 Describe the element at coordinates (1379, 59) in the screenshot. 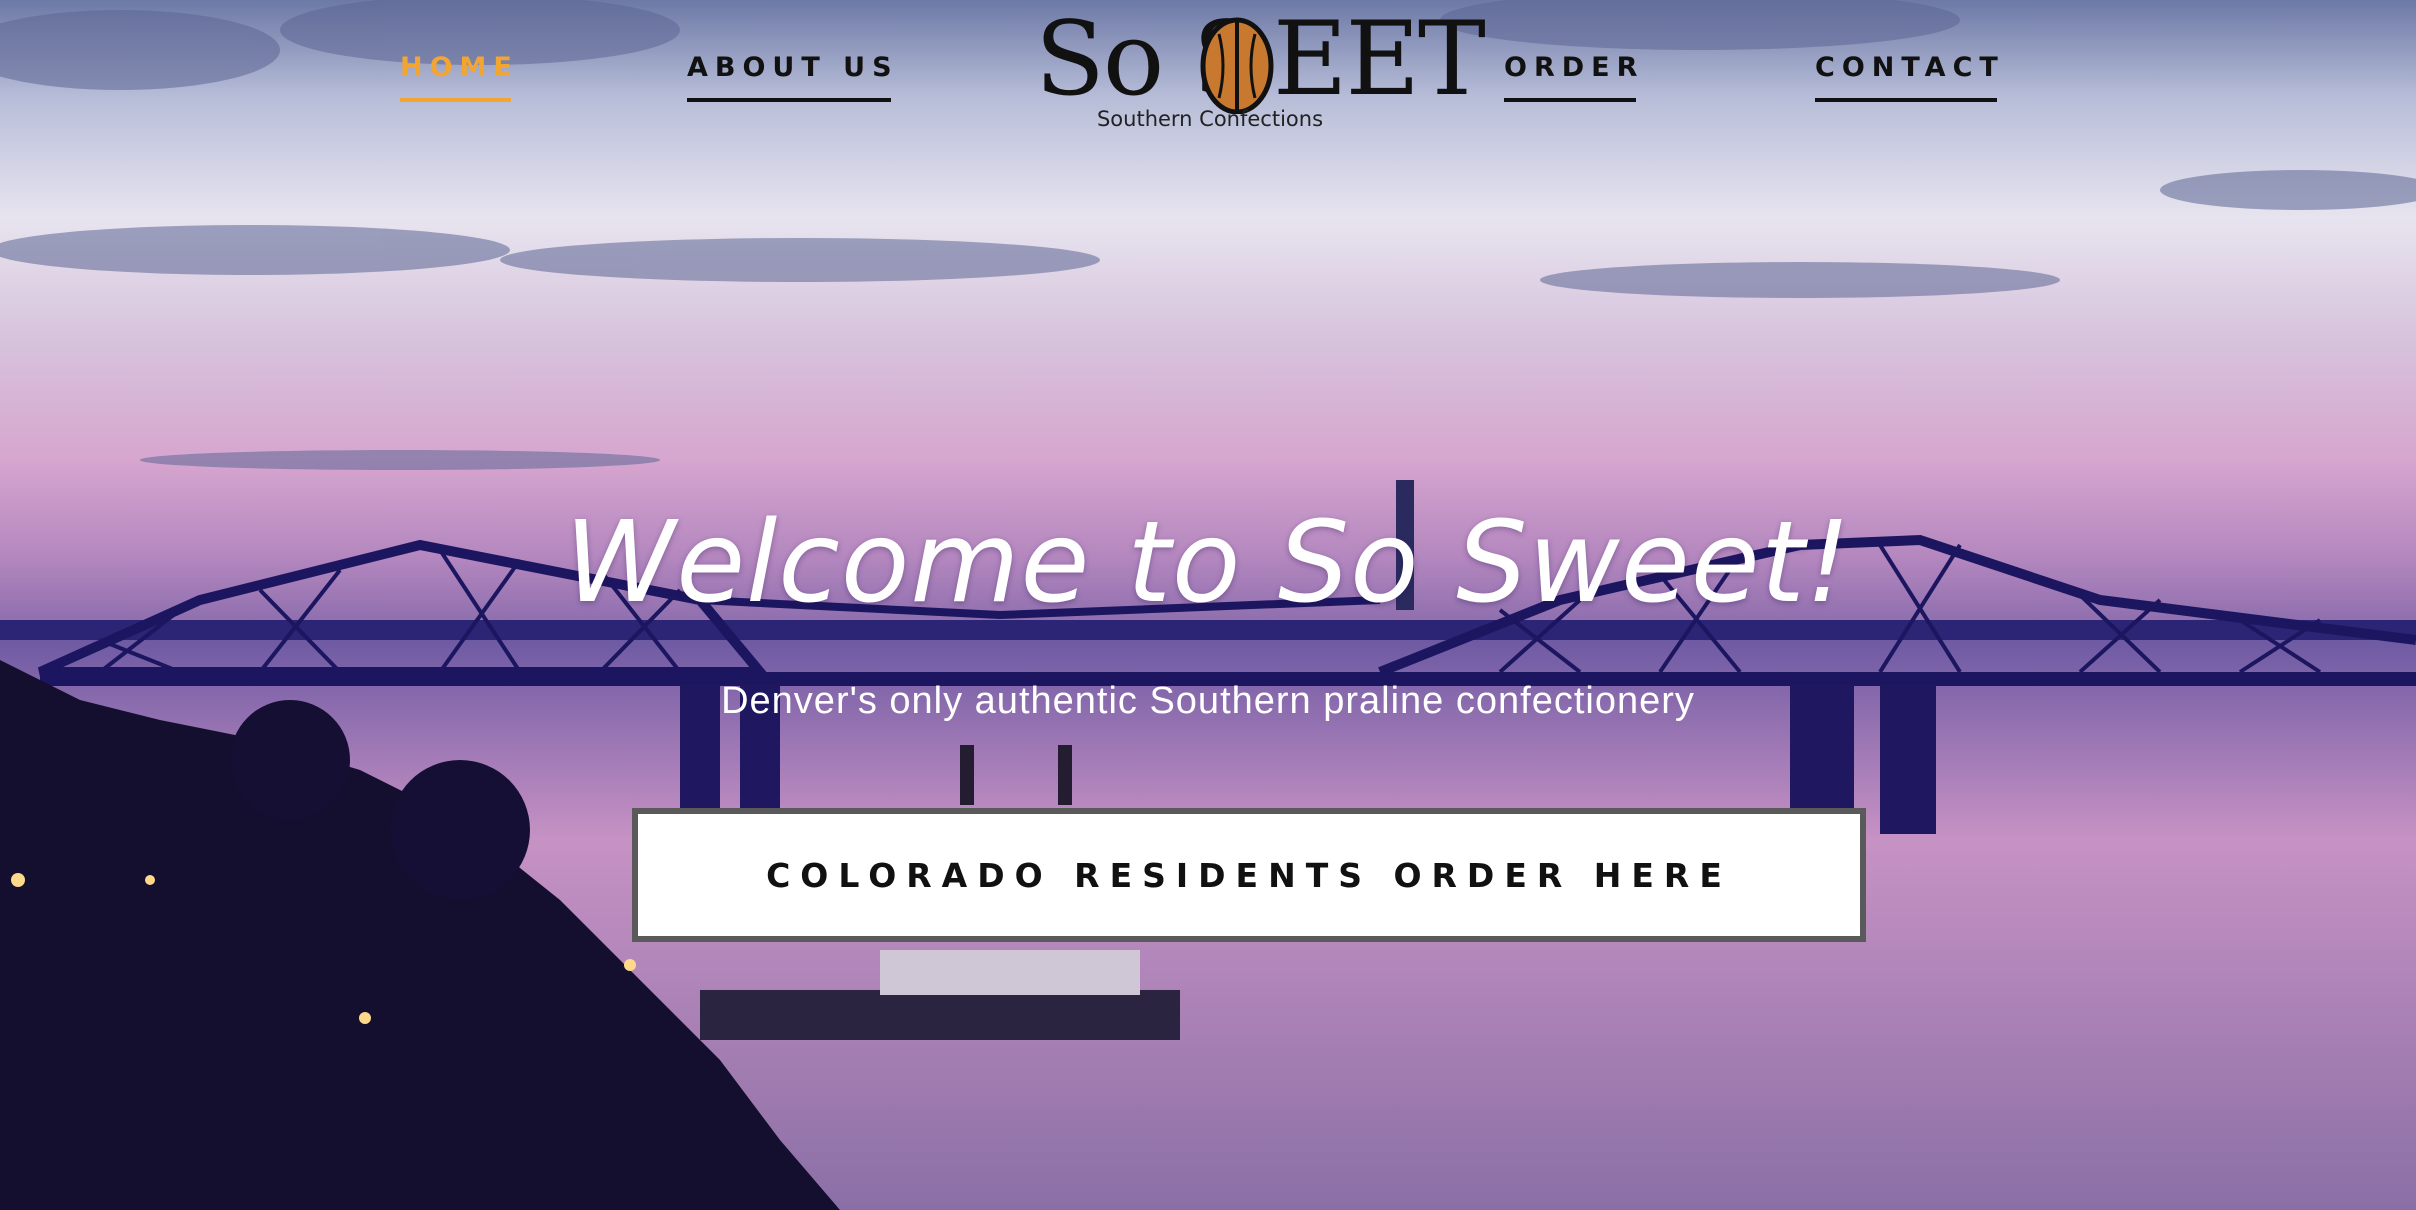

I see `logo-word-right: EET` at that location.